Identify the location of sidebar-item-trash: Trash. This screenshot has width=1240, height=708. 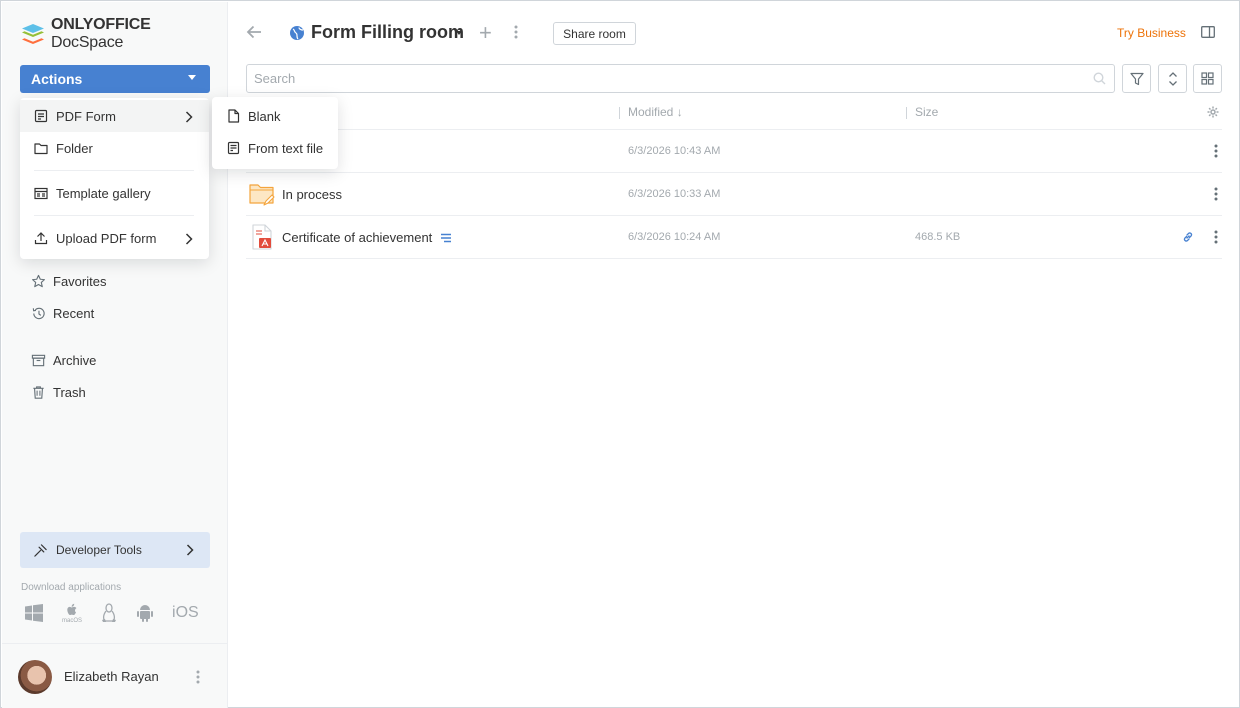
(58, 392).